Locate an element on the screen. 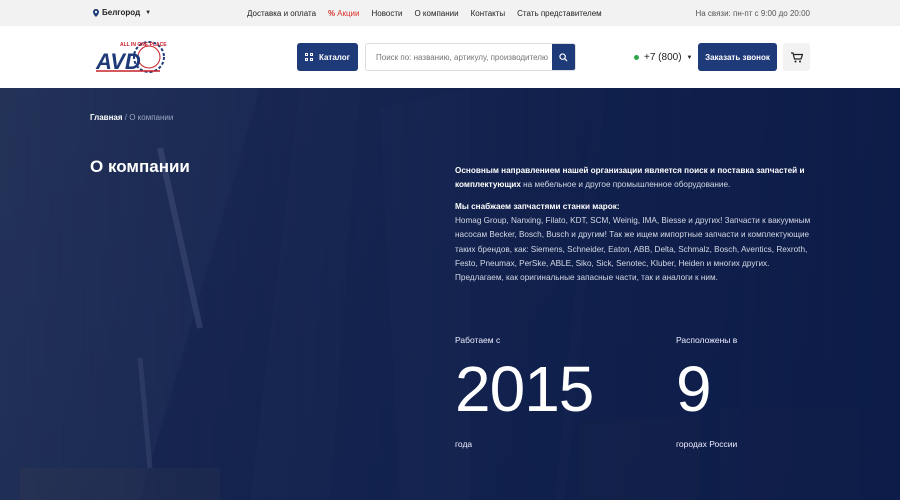  search-icon is located at coordinates (563, 57).